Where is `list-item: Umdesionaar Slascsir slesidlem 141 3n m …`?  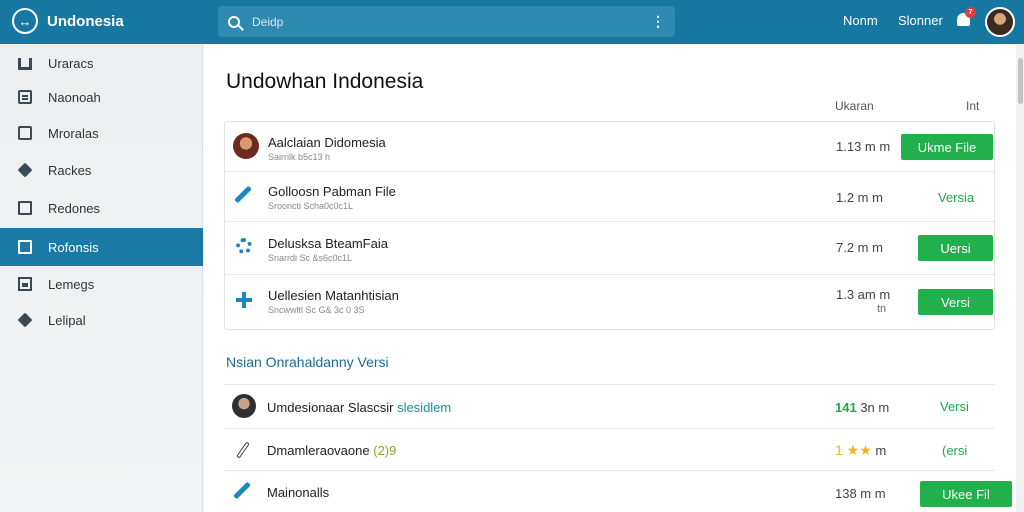 list-item: Umdesionaar Slascsir slesidlem 141 3n m … is located at coordinates (609, 406).